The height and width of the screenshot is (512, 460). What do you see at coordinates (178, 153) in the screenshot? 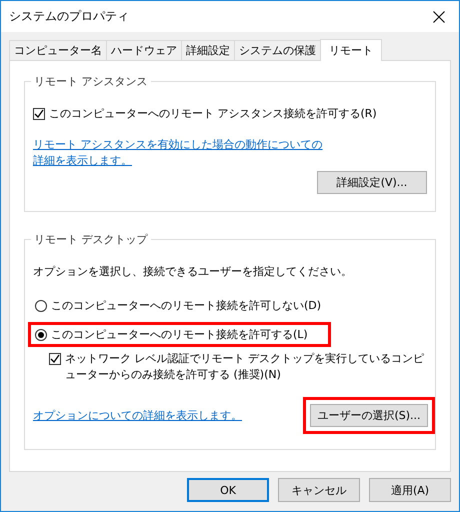
I see `details-link: リモート アシスタンスを有効にした場合の動作についての詳細を表示します。` at bounding box center [178, 153].